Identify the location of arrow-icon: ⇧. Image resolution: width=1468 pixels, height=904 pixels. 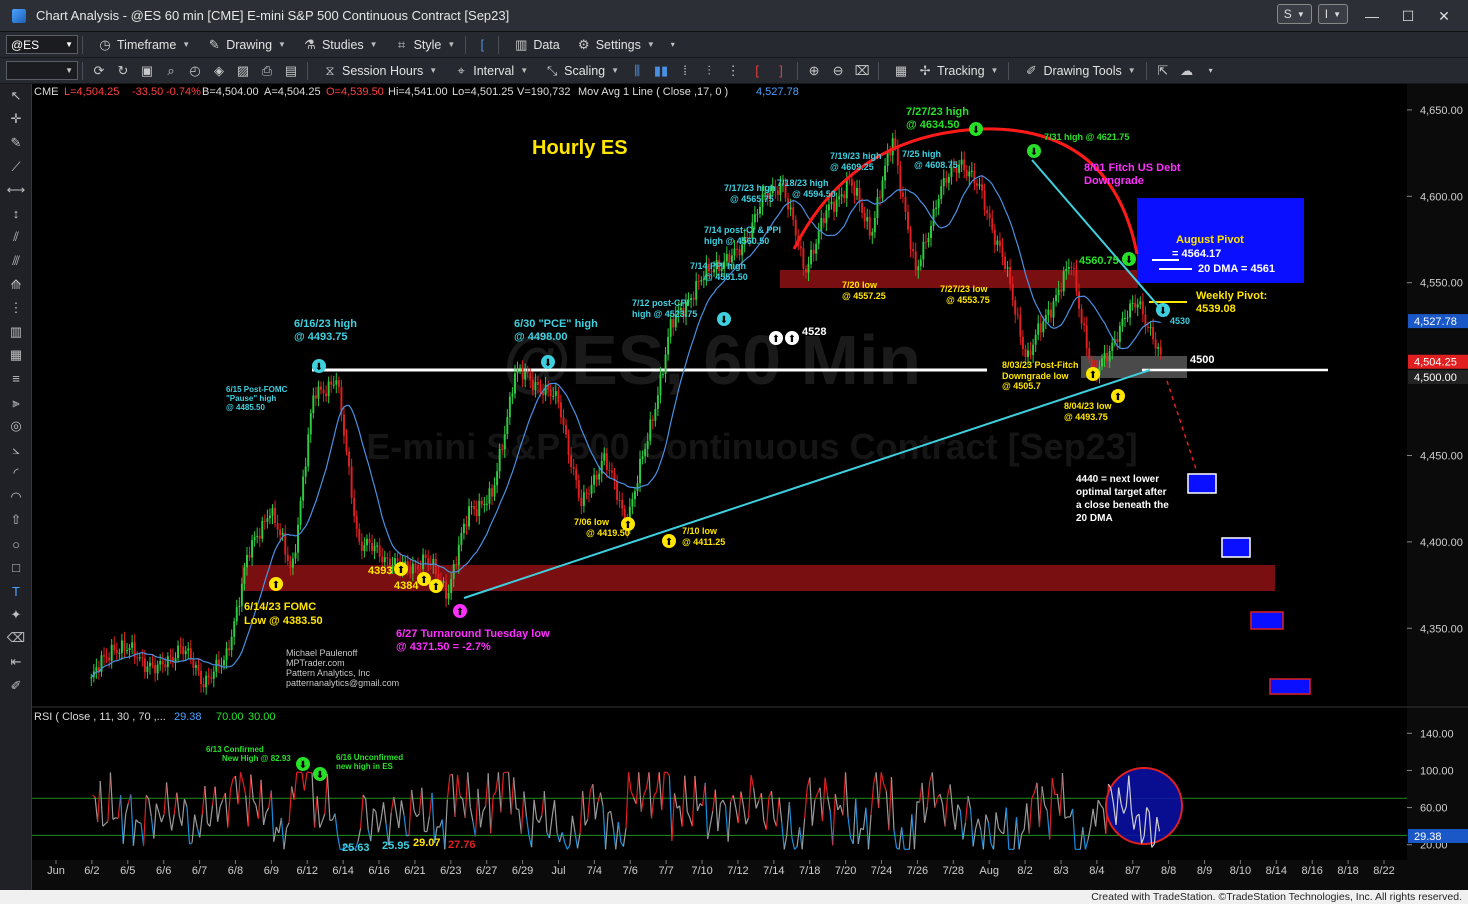
(16, 521).